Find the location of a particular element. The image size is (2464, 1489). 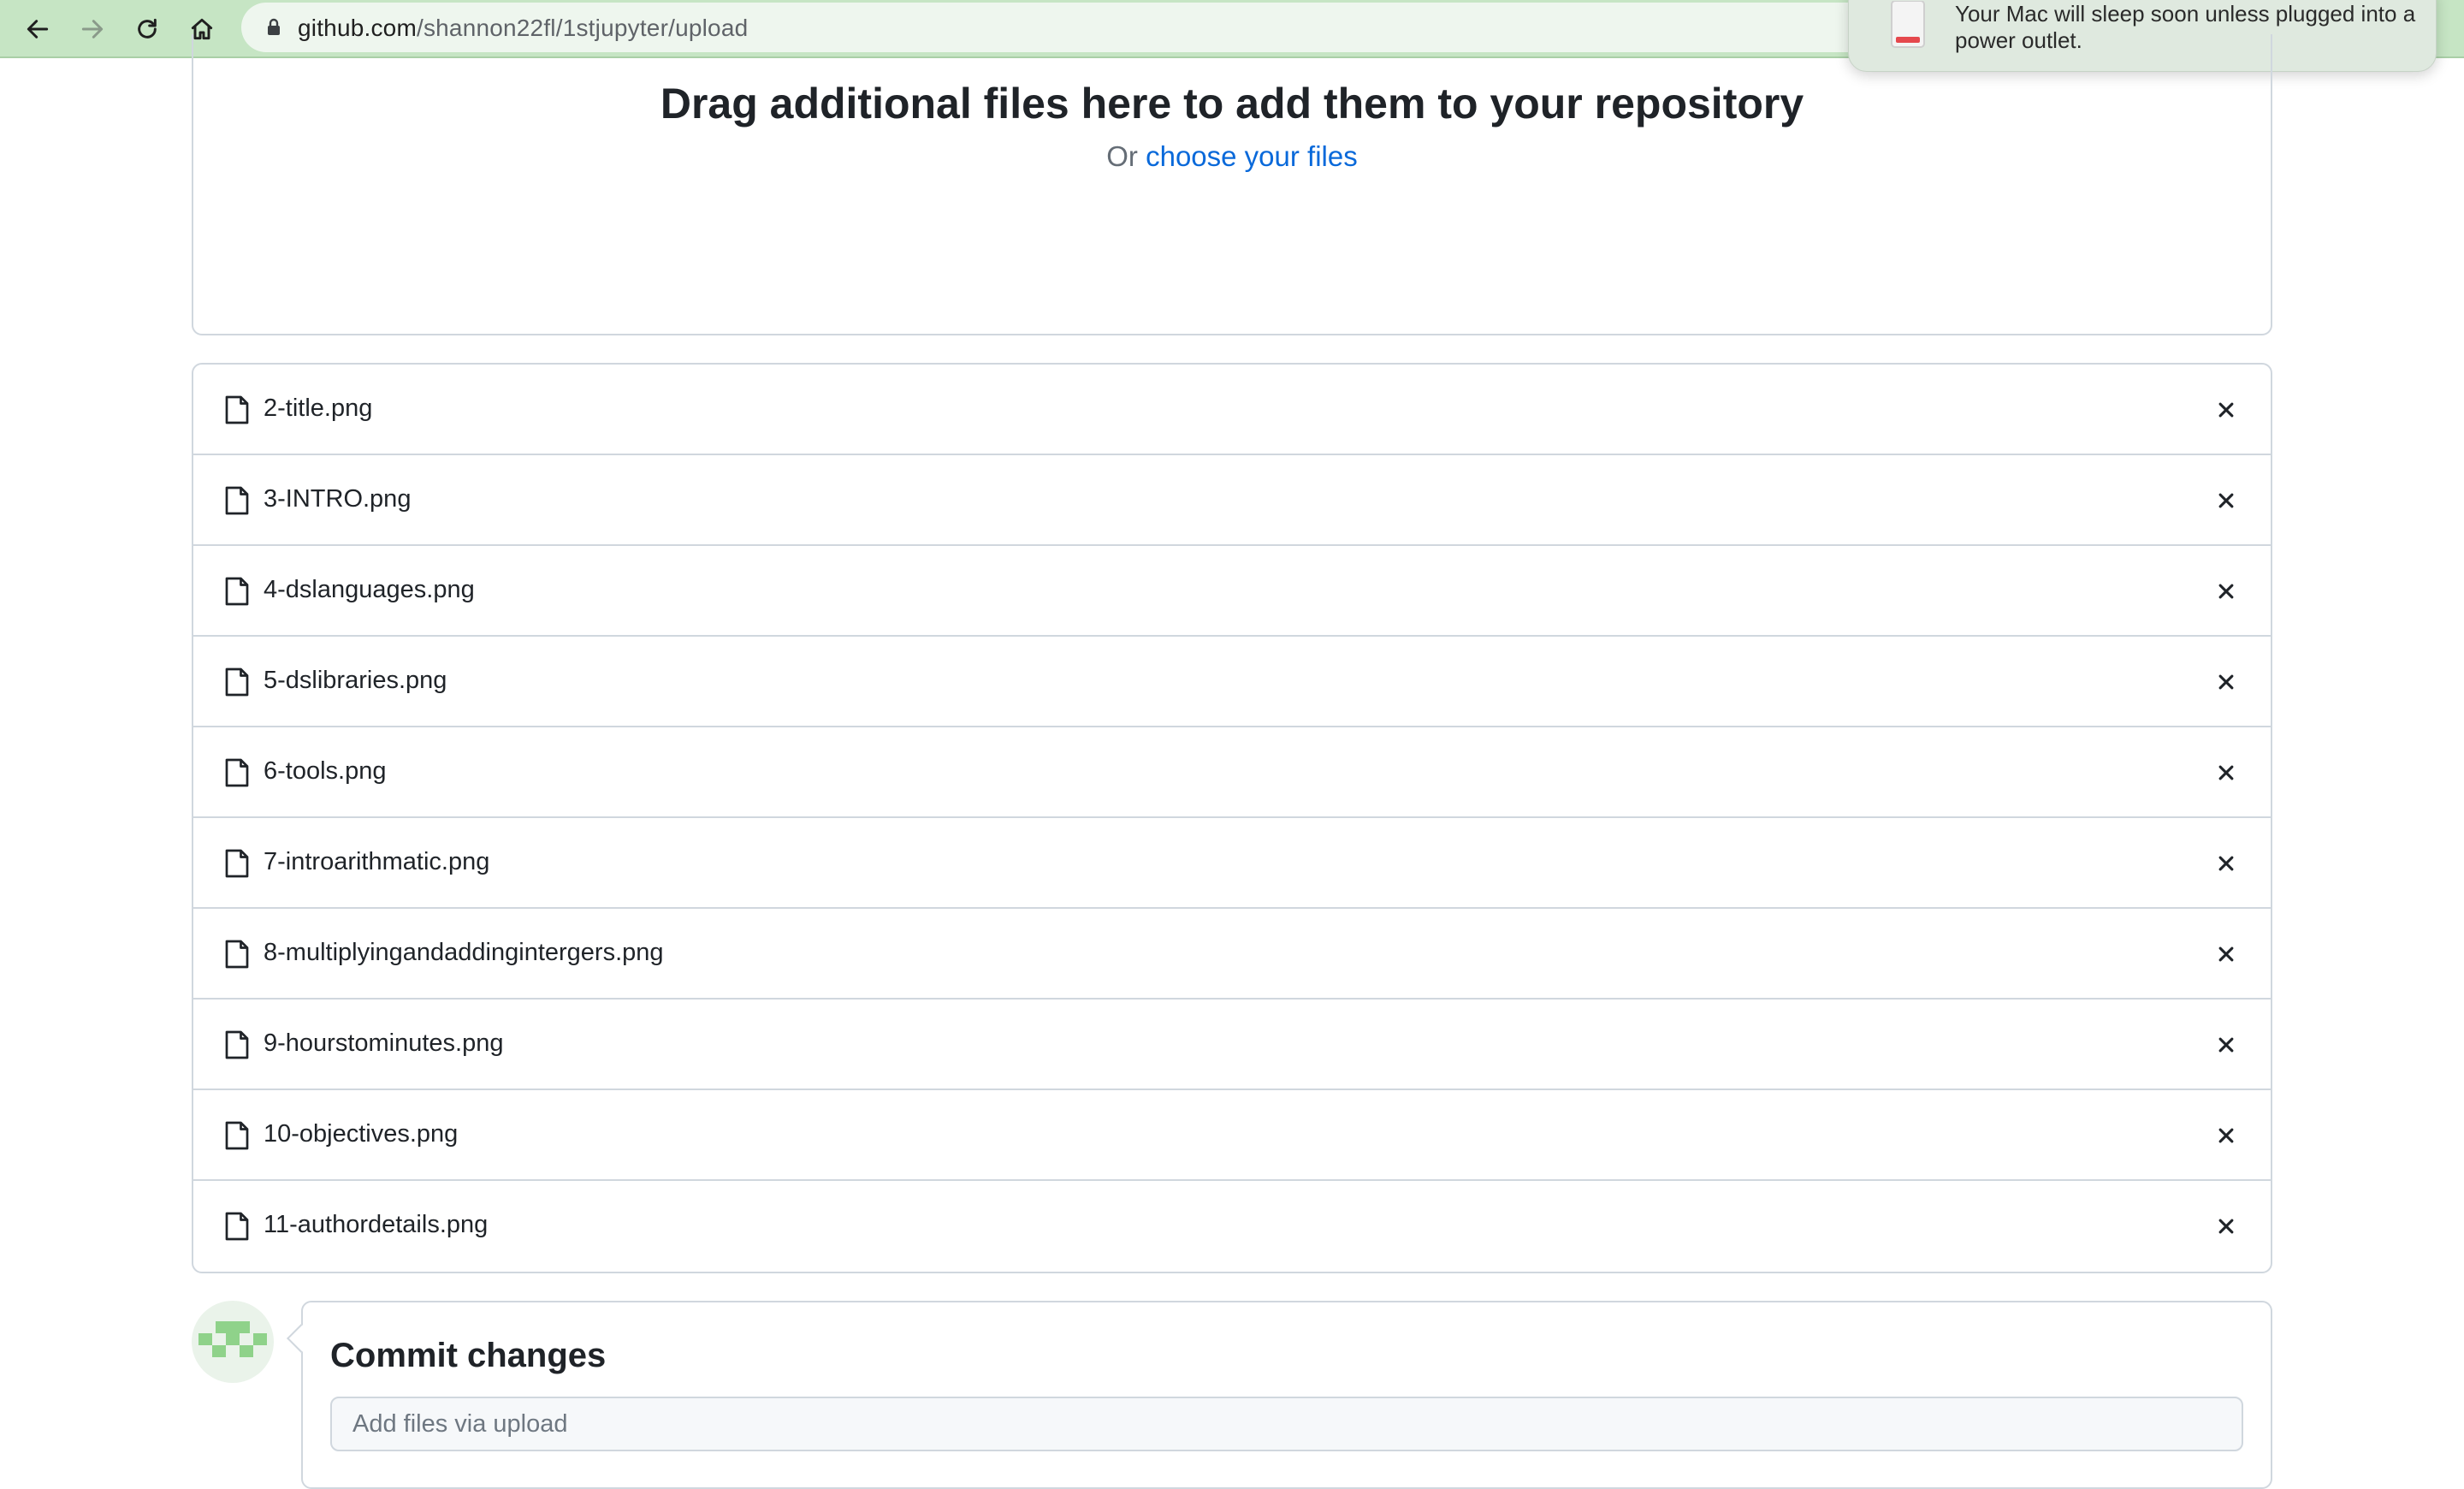

reload-button is located at coordinates (147, 29).